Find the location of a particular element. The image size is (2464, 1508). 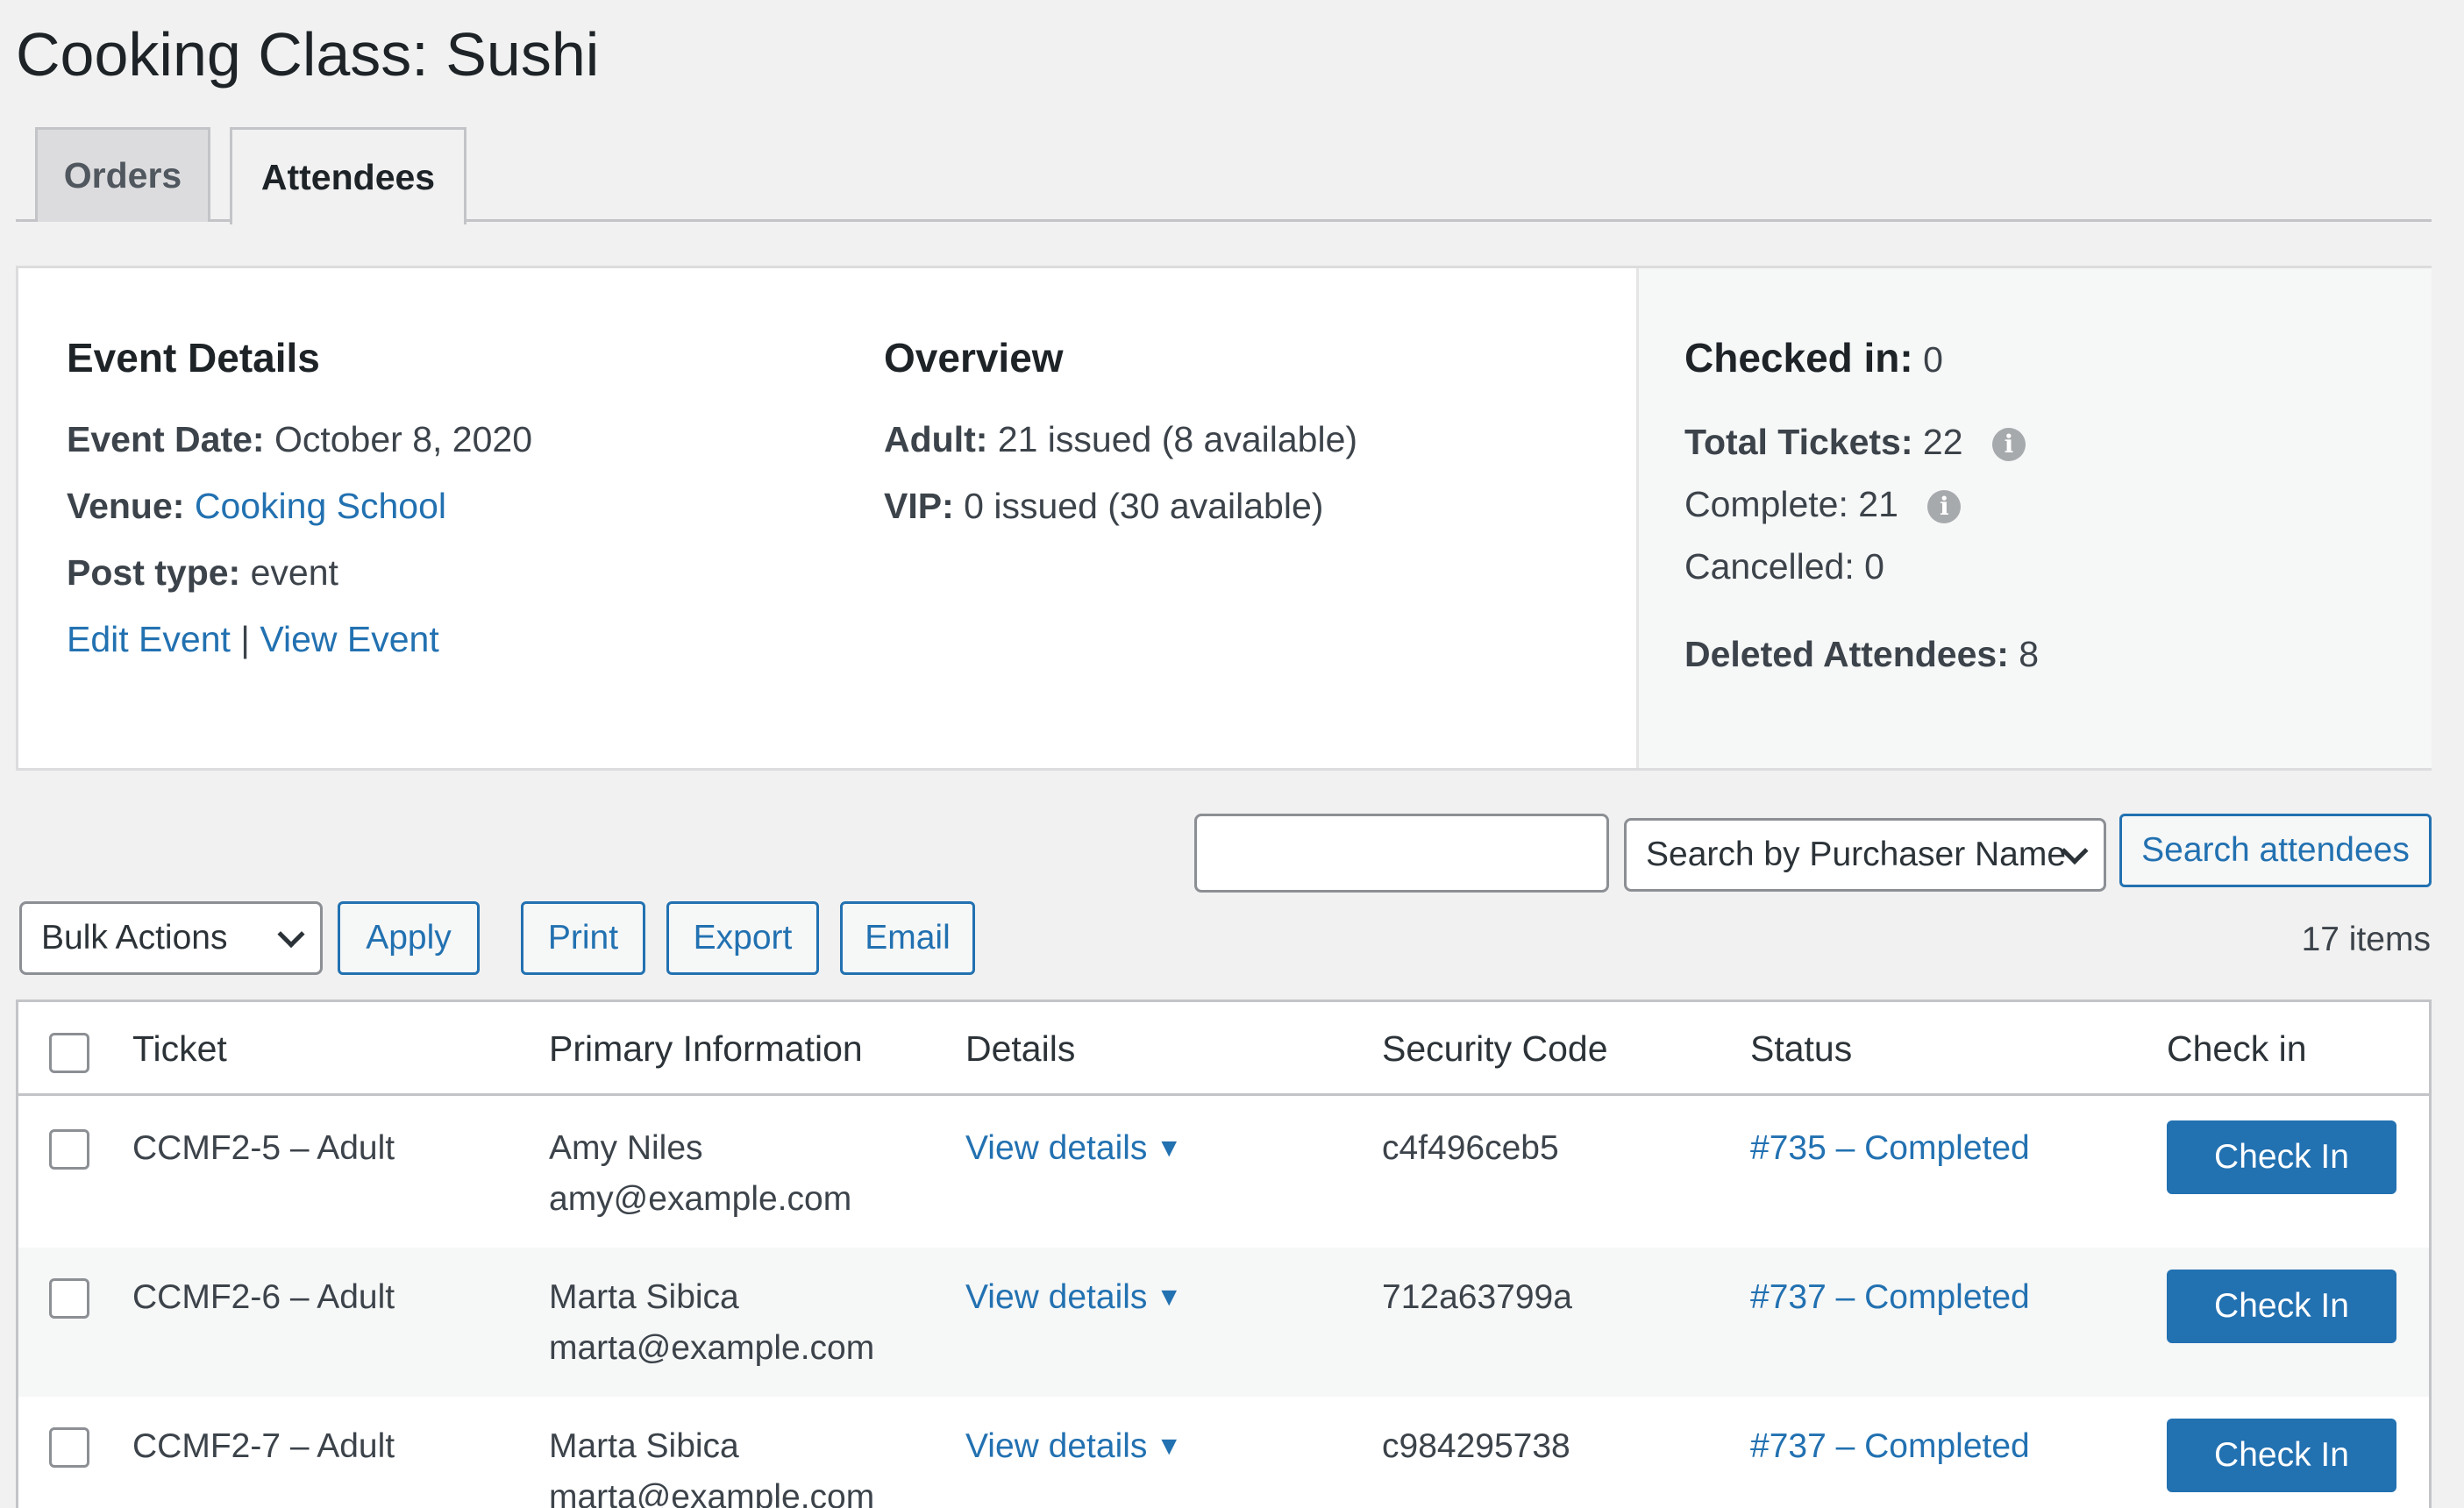

post-type-label: Post type: is located at coordinates (154, 572).